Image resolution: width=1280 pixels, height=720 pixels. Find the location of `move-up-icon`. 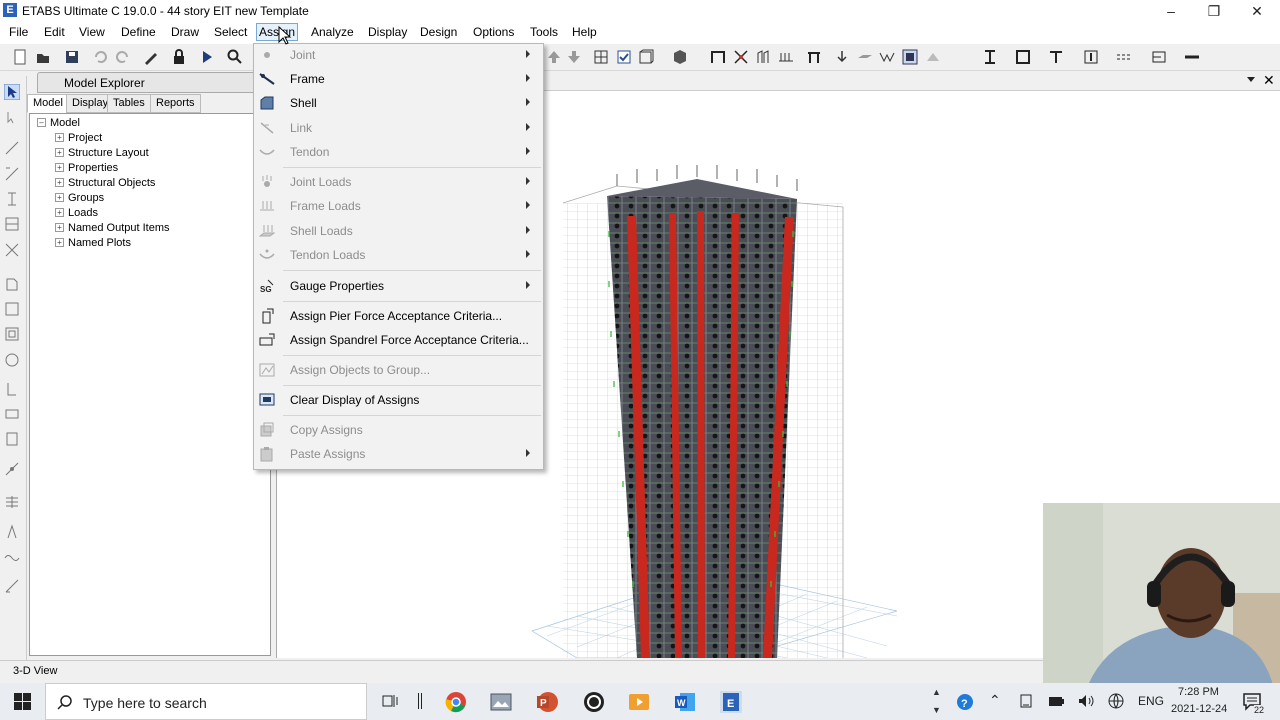

move-up-icon is located at coordinates (554, 57).